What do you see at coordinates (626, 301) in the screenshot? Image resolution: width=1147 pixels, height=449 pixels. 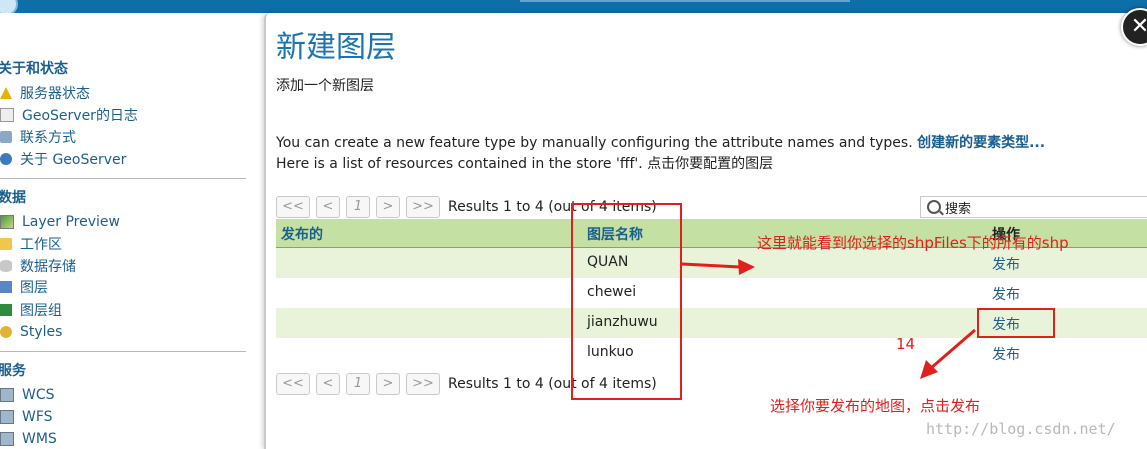 I see `layer-names-highlight-box` at bounding box center [626, 301].